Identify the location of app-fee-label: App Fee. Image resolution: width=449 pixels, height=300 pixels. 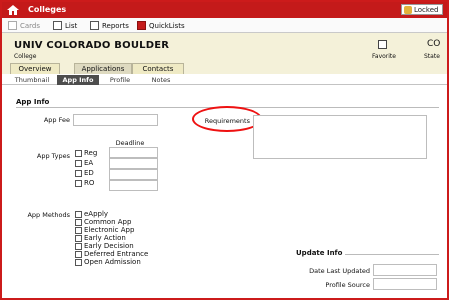
(56, 120).